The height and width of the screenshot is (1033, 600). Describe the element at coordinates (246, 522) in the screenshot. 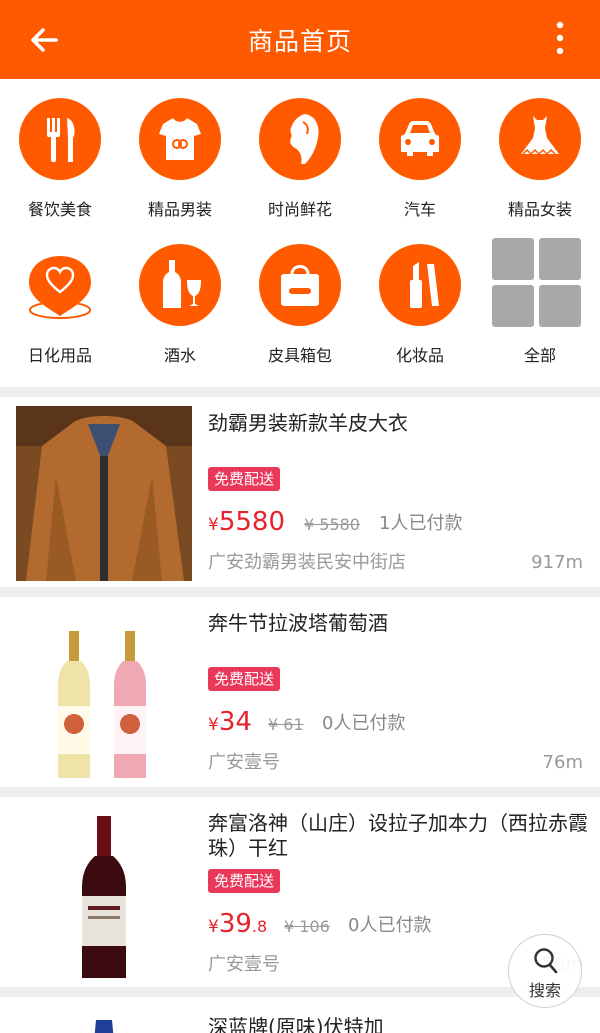

I see `product-price: ¥5580` at that location.